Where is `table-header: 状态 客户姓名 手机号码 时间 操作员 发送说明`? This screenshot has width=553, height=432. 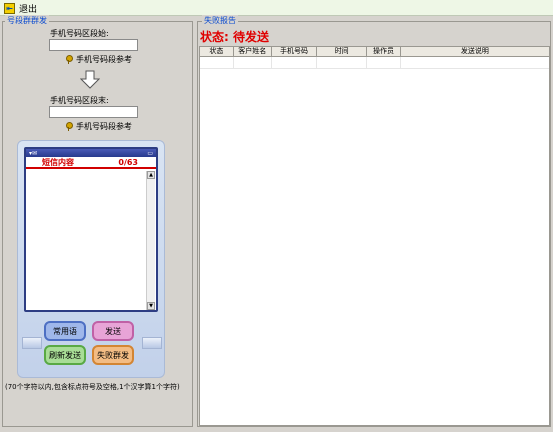 table-header: 状态 客户姓名 手机号码 时间 操作员 发送说明 is located at coordinates (374, 52).